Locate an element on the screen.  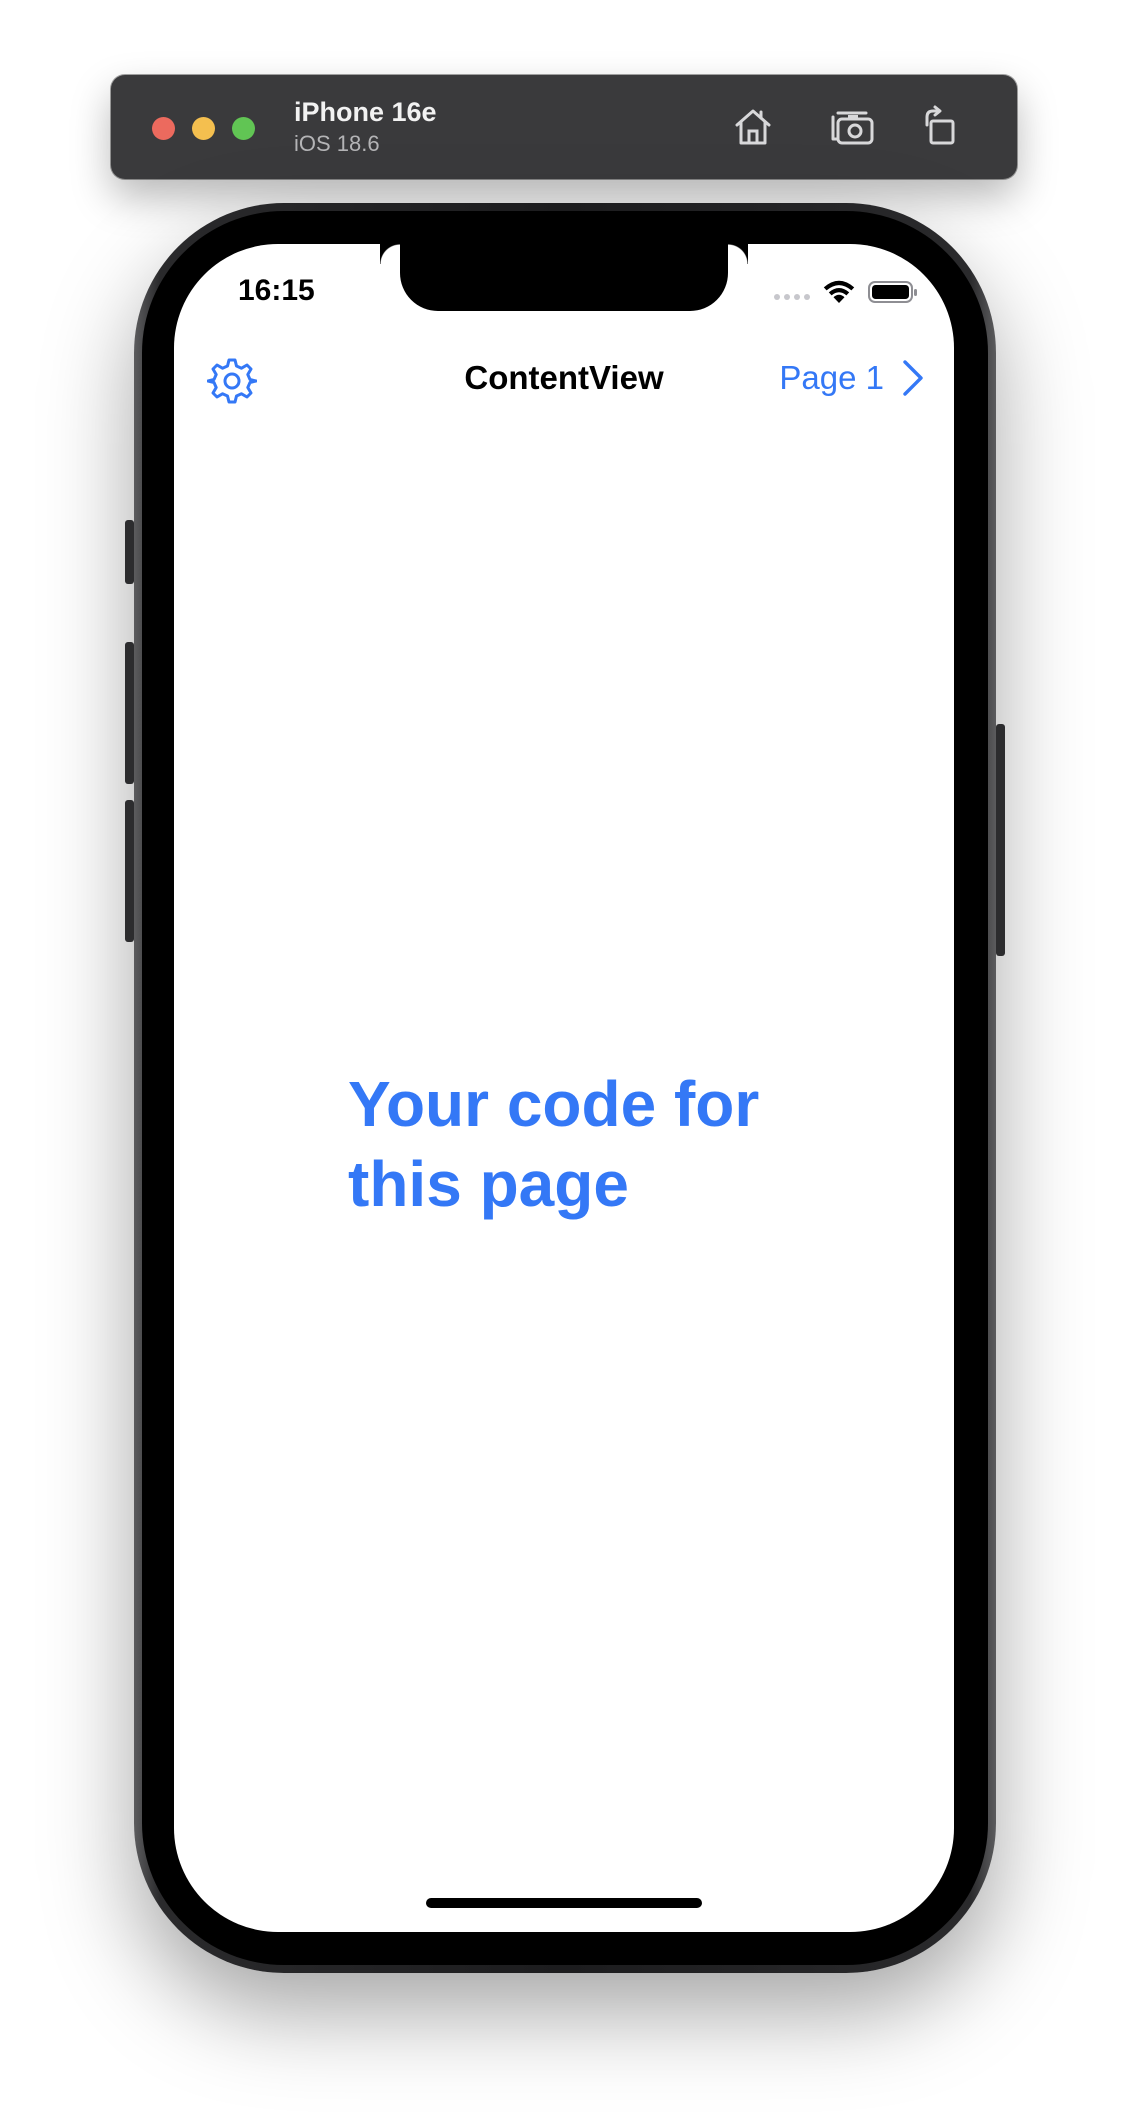
mute-switch is located at coordinates (129, 552).